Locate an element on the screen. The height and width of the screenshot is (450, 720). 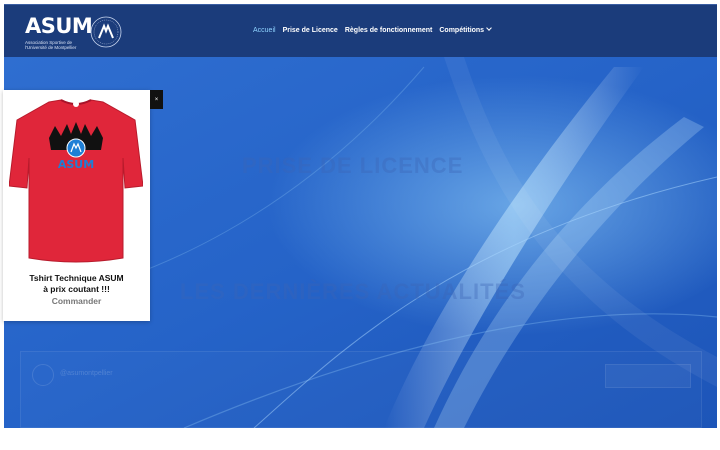
social-handle: @asumontpellier is located at coordinates (86, 373).